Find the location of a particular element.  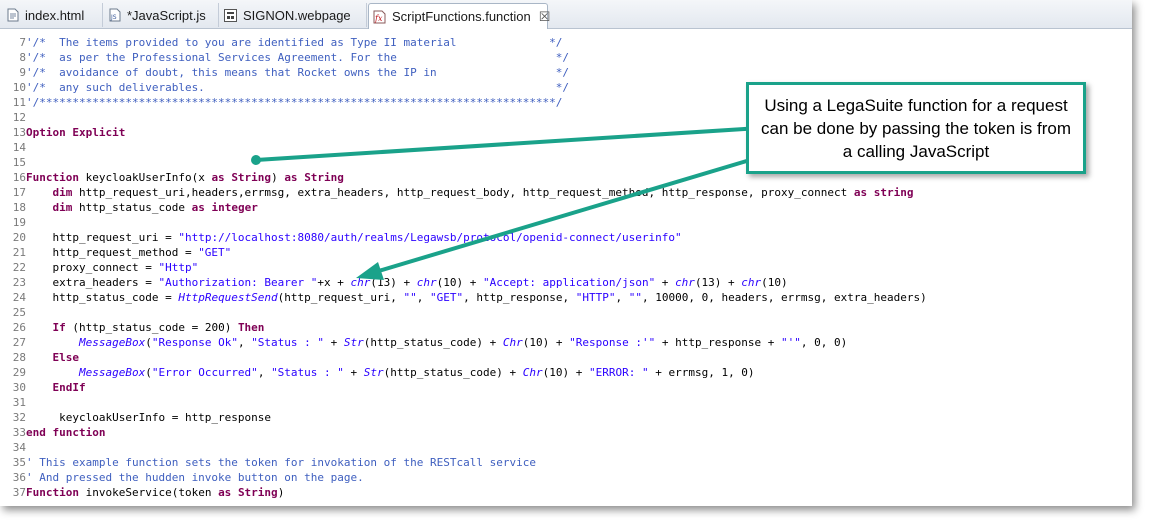

code-line: 30 EndIf is located at coordinates (463, 387).